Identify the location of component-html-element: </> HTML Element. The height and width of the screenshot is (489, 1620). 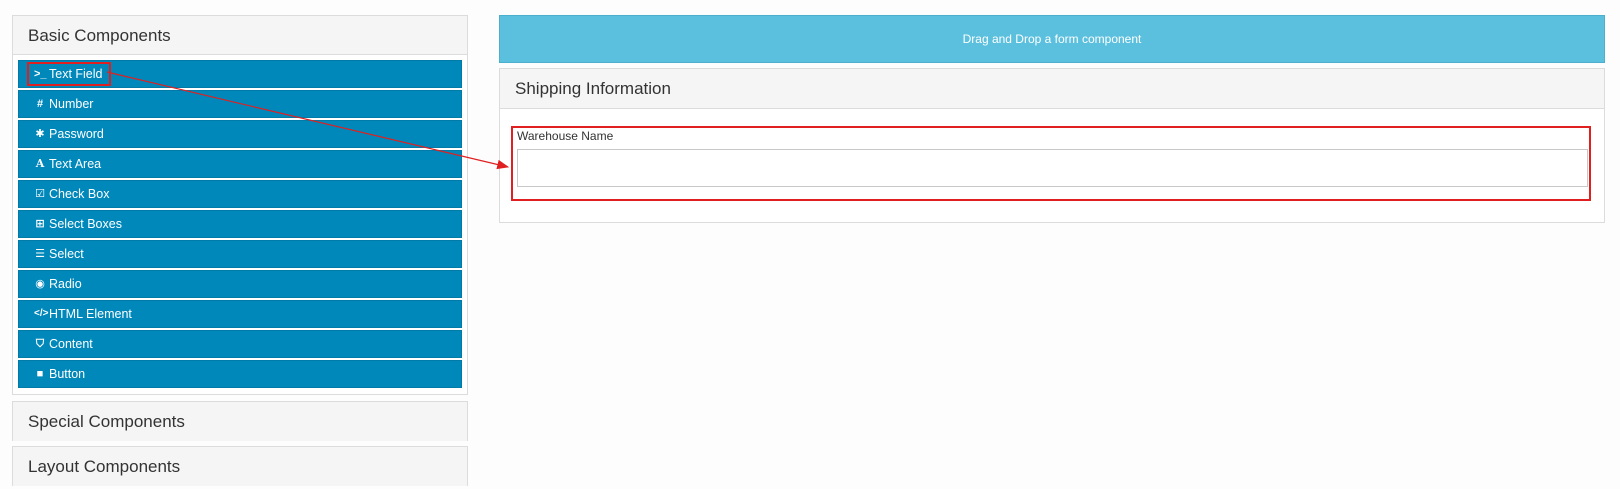
(240, 314).